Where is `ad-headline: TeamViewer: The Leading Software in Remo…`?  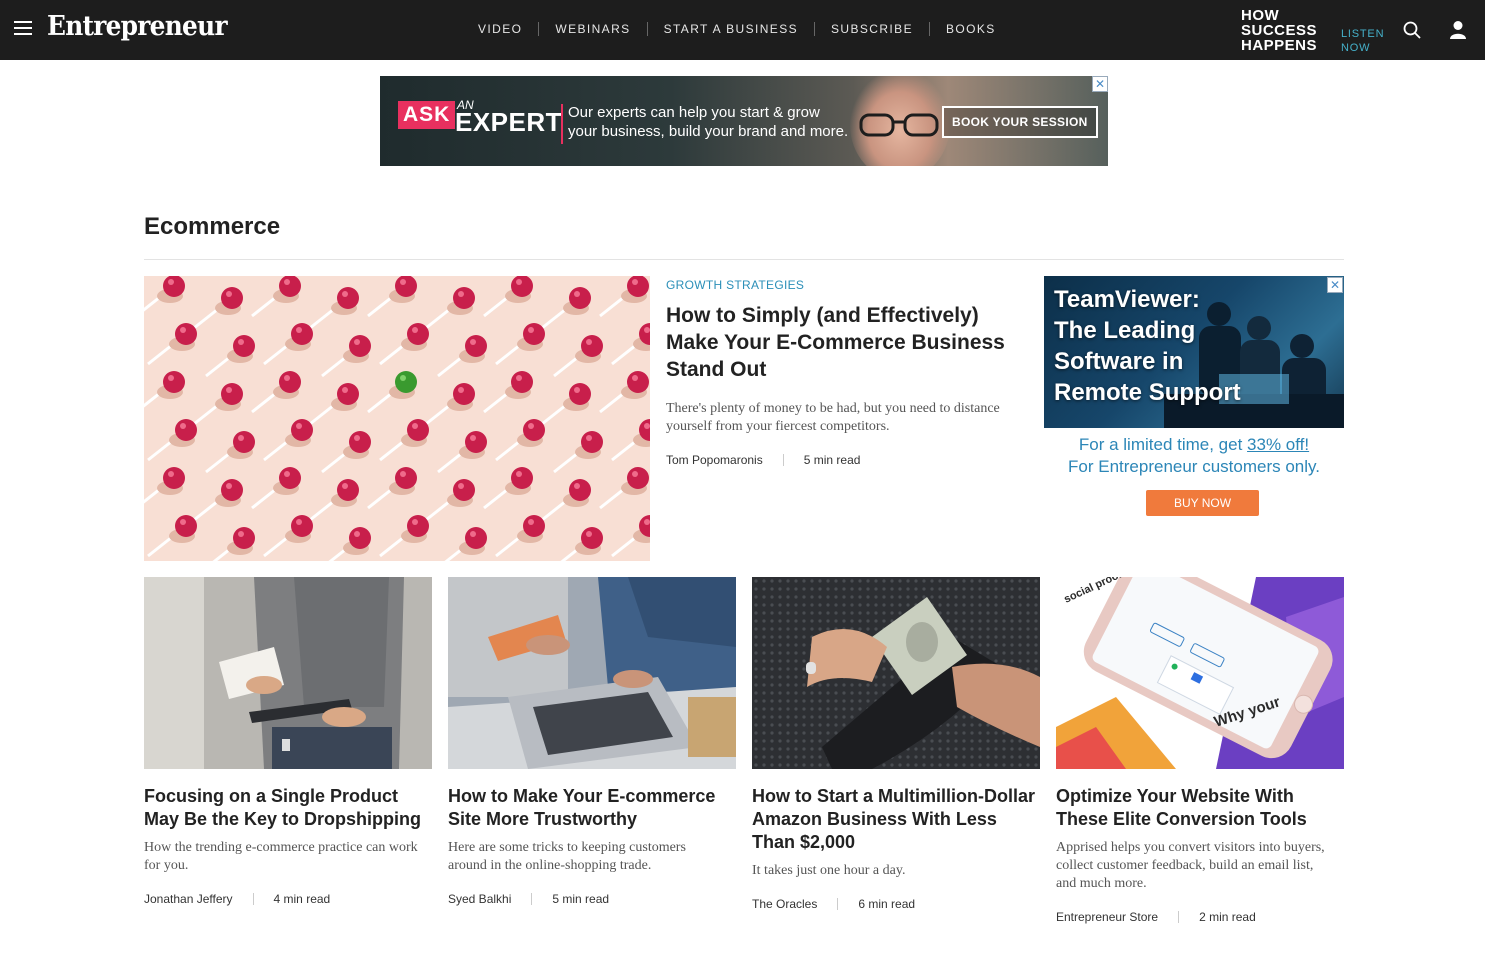 ad-headline: TeamViewer: The Leading Software in Remo… is located at coordinates (1147, 346).